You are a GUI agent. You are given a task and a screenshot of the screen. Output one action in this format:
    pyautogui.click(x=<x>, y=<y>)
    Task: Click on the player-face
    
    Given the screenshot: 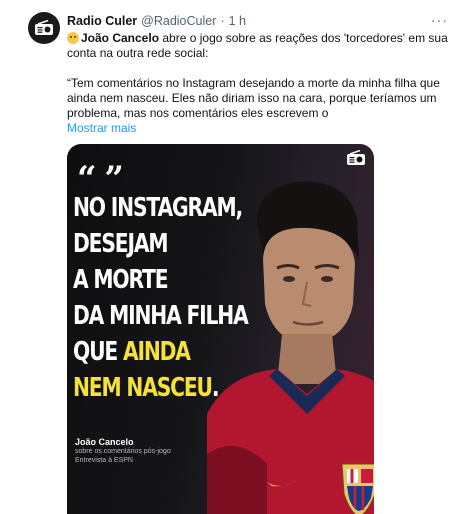 What is the action you would take?
    pyautogui.click(x=309, y=286)
    